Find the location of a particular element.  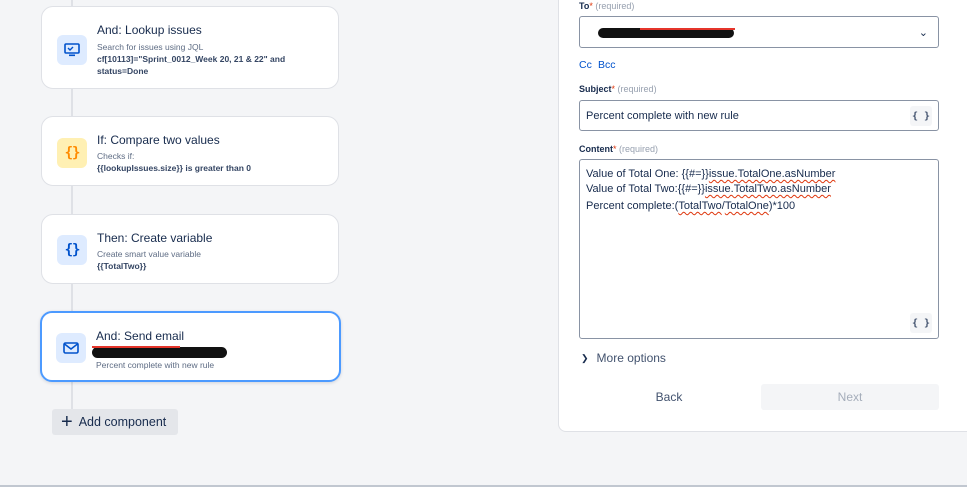

cc-link: Cc is located at coordinates (585, 65).